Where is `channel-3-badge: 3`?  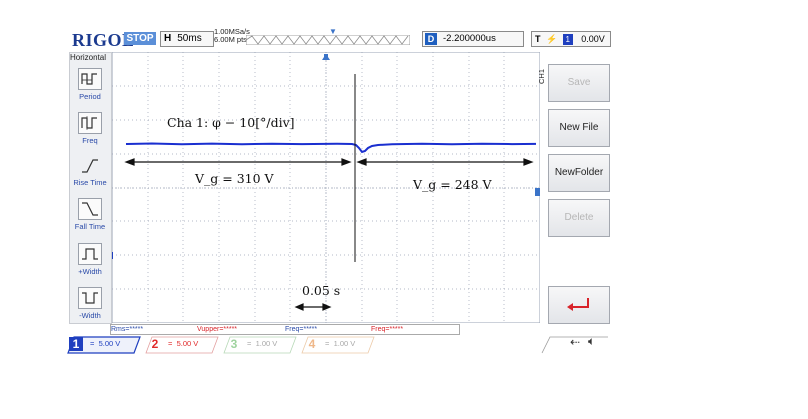
channel-3-badge: 3 is located at coordinates (234, 344).